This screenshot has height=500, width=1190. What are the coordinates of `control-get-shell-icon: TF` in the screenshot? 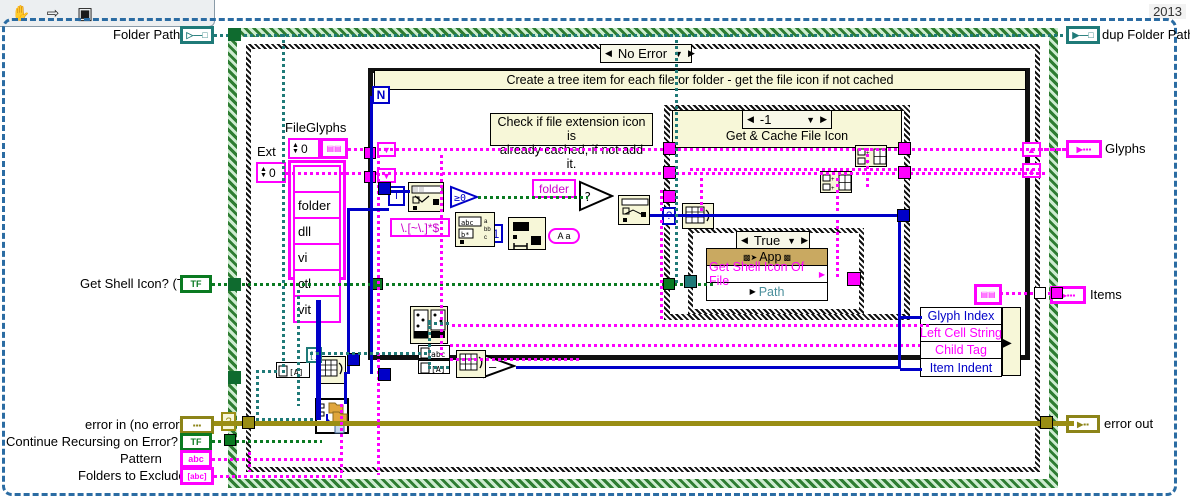 It's located at (196, 284).